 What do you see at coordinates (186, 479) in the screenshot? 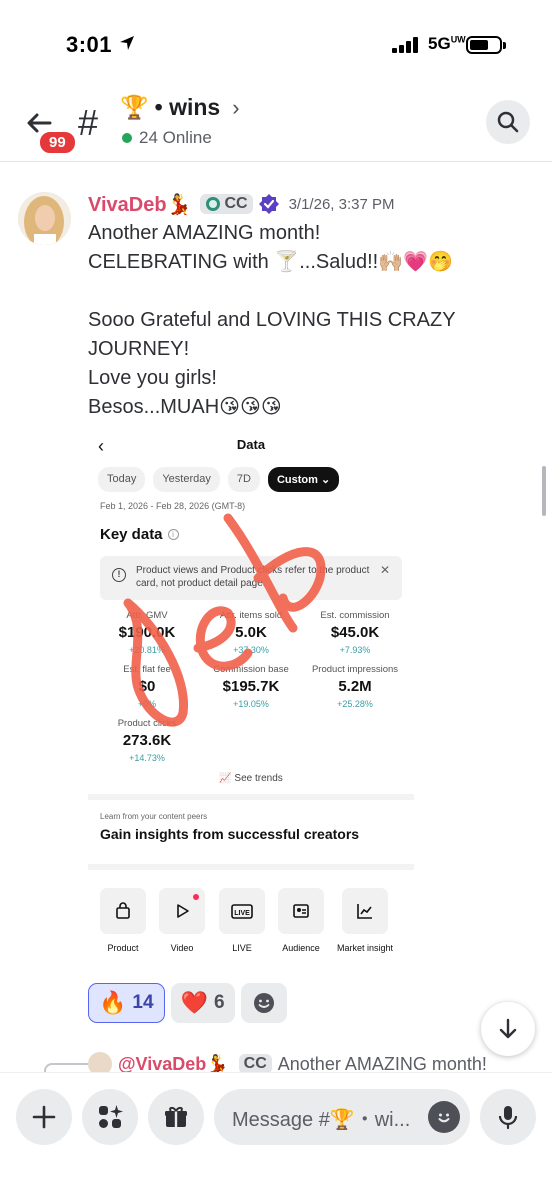
I see `tab-yesterday: Yesterday` at bounding box center [186, 479].